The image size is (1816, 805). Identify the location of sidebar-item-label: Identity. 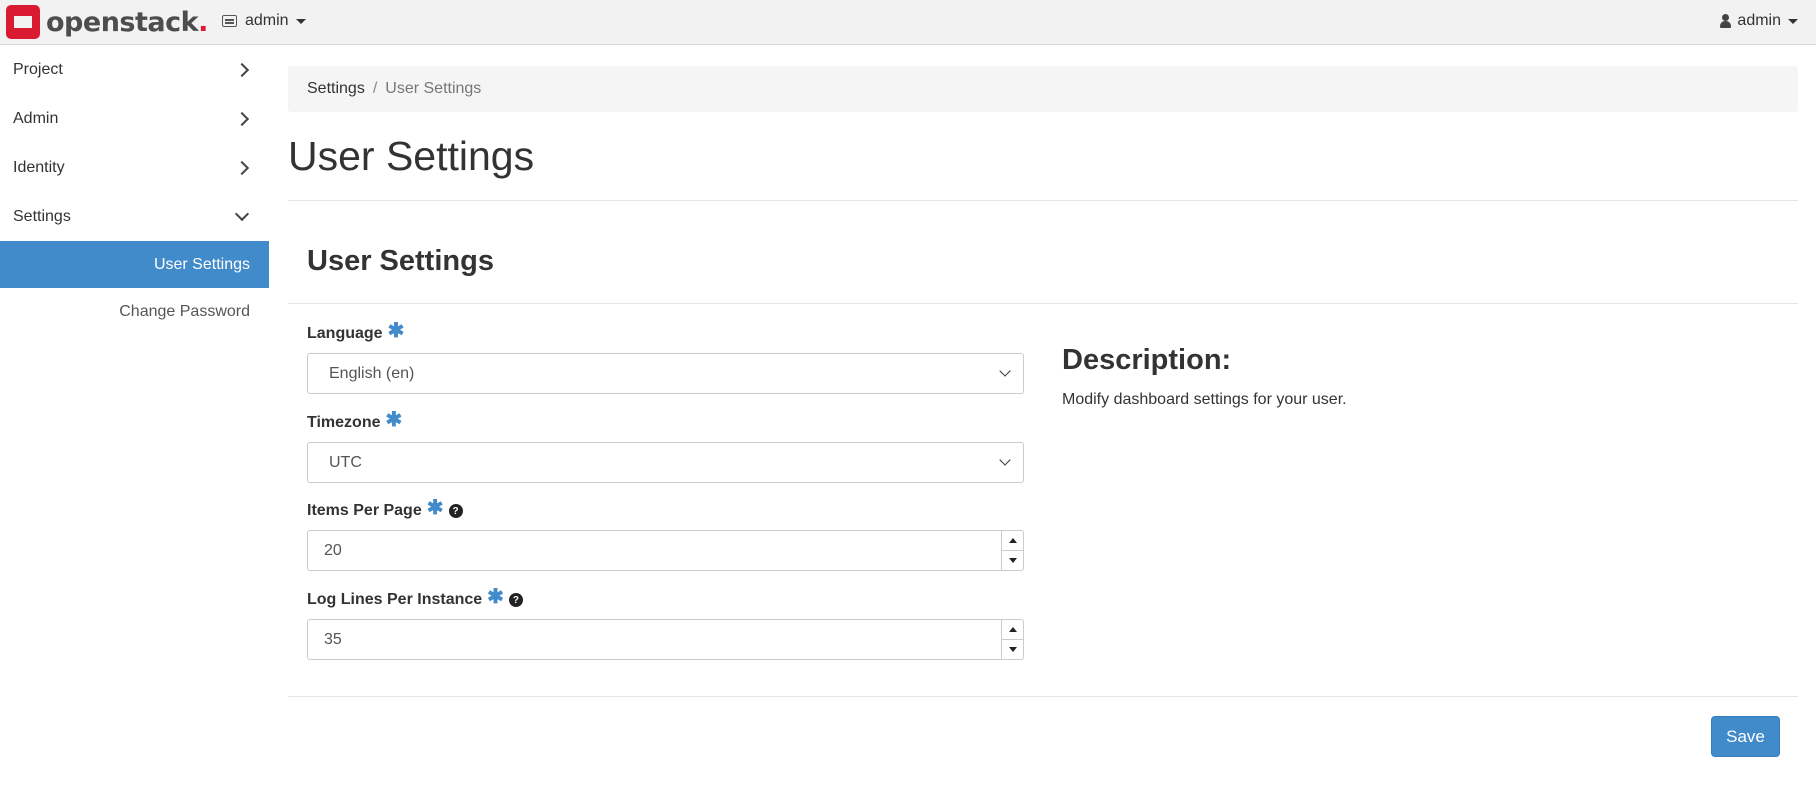
(39, 167).